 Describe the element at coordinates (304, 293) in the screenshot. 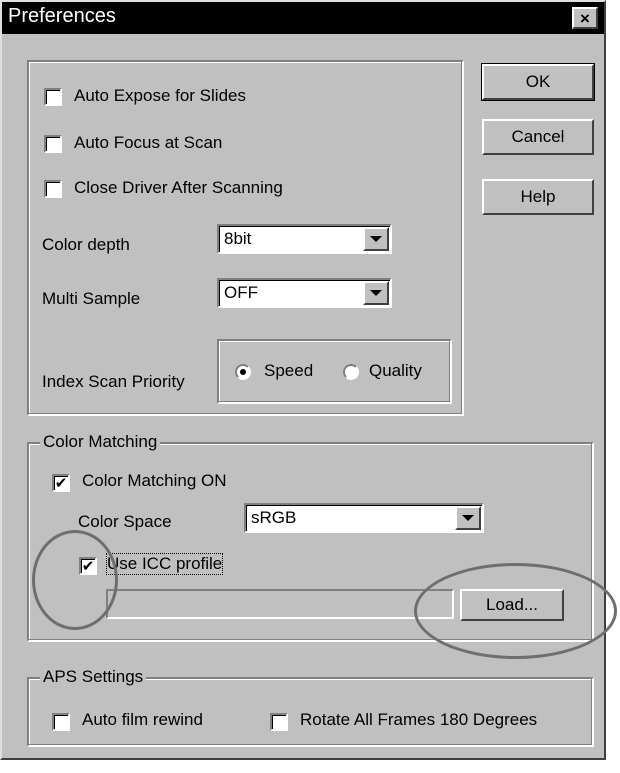

I see `multi-sample-select: OFF` at that location.